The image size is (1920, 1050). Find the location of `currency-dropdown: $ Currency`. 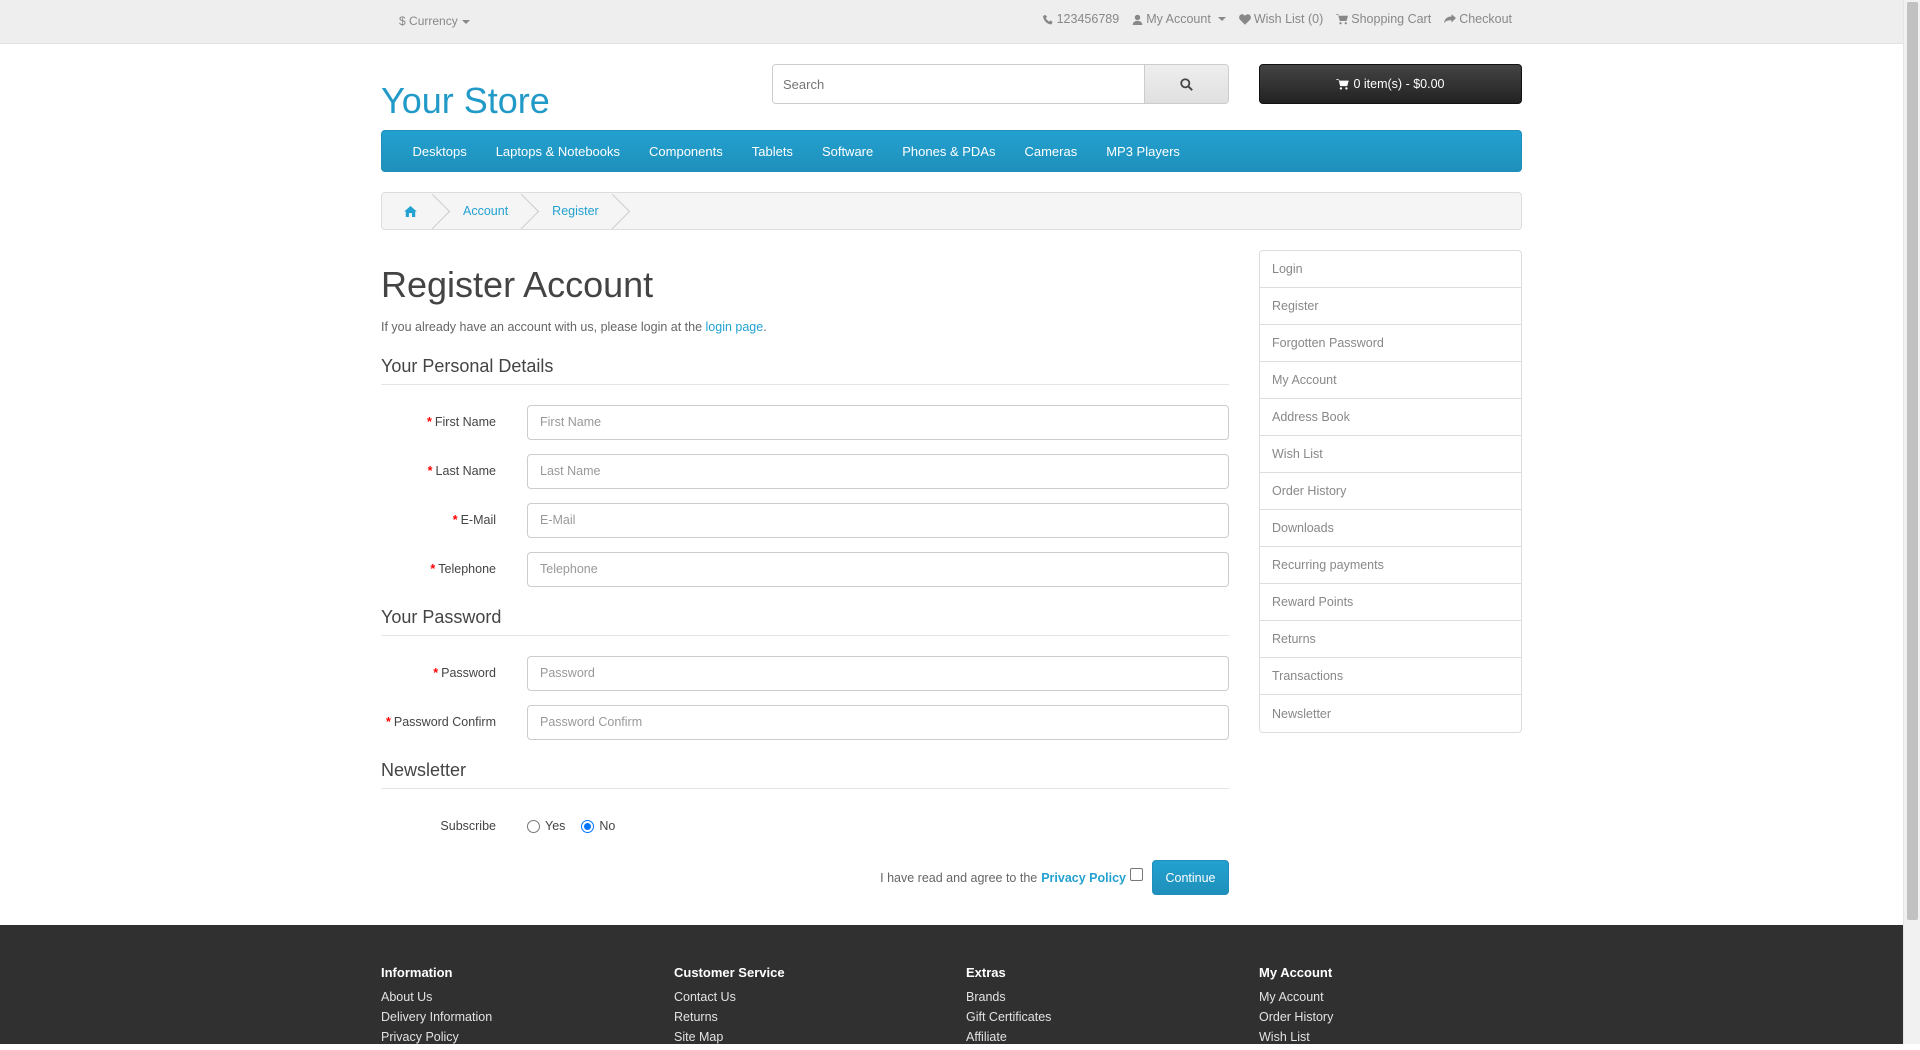

currency-dropdown: $ Currency is located at coordinates (434, 21).